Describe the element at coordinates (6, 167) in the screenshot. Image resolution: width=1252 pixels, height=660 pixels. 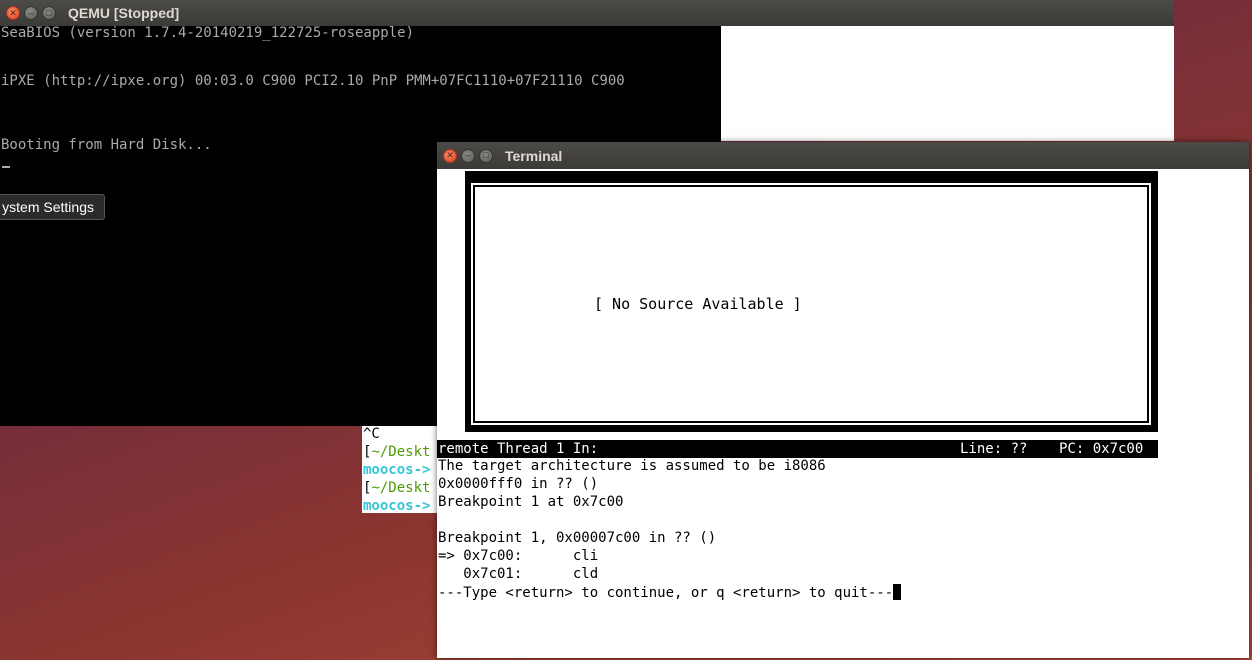
I see `text-cursor` at that location.